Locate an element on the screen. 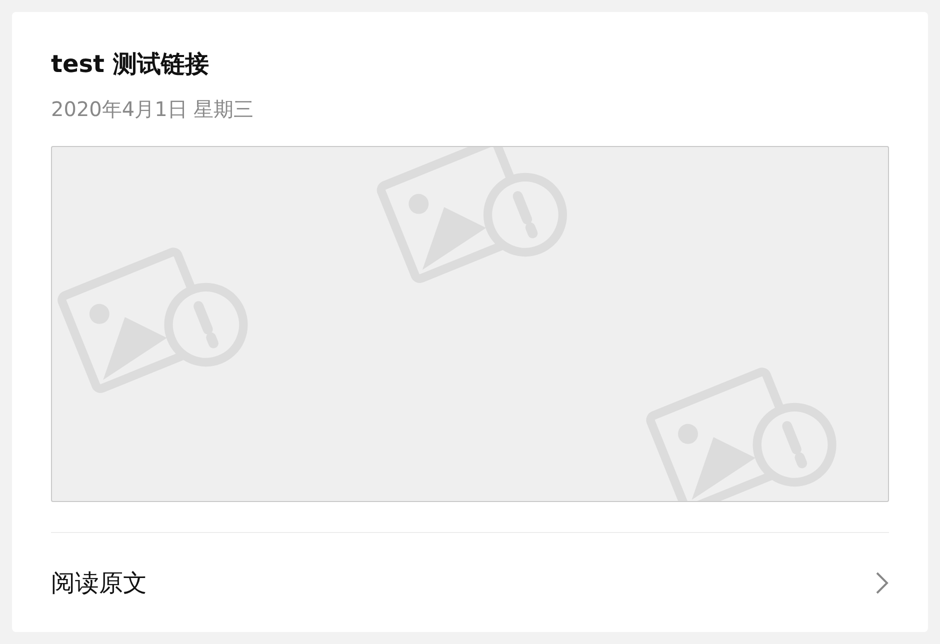  article-date: 2020年4月1日 星期三 is located at coordinates (152, 109).